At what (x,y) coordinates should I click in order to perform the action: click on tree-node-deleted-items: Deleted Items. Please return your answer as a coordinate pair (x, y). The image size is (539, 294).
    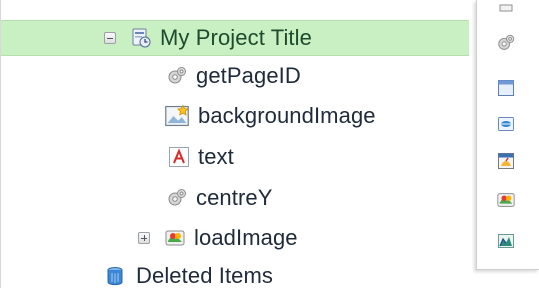
    Looking at the image, I should click on (137, 276).